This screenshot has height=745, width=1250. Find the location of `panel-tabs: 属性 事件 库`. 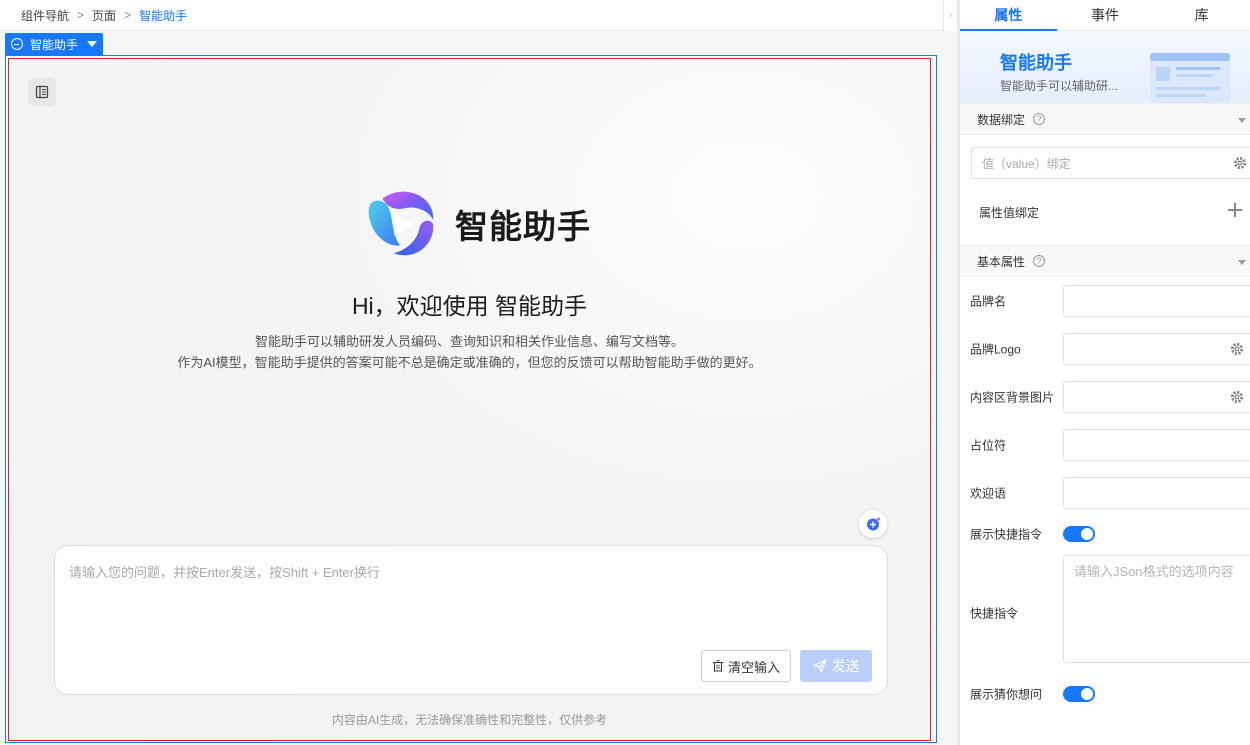

panel-tabs: 属性 事件 库 is located at coordinates (1105, 15).